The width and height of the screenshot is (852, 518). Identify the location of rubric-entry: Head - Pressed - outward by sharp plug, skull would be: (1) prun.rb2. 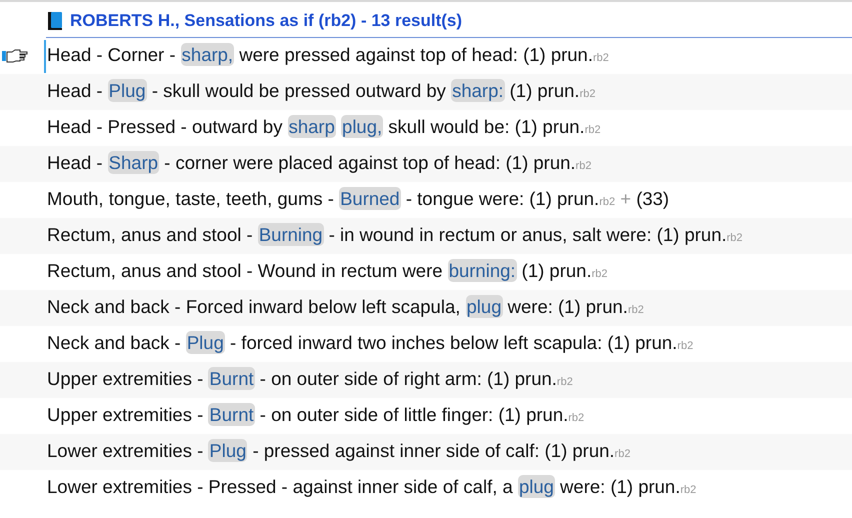
(322, 128).